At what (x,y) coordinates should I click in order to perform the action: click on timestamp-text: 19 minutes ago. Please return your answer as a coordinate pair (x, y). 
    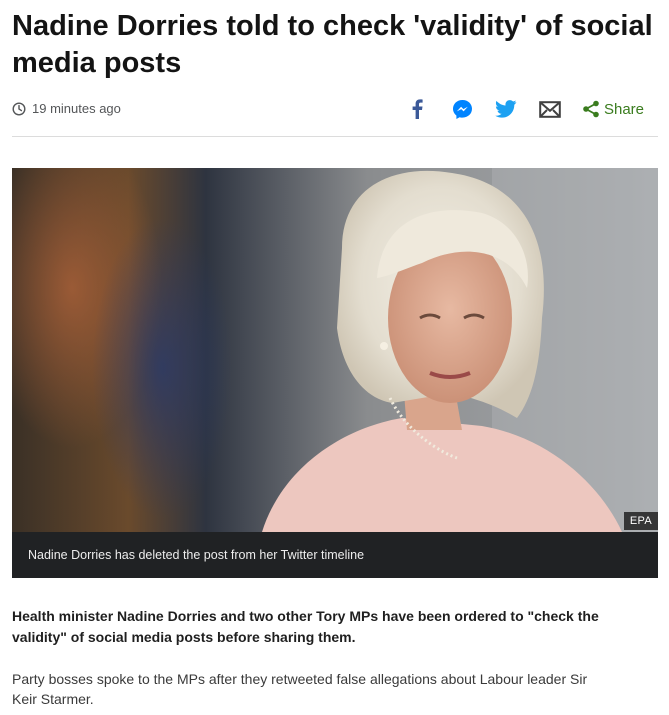
    Looking at the image, I should click on (76, 108).